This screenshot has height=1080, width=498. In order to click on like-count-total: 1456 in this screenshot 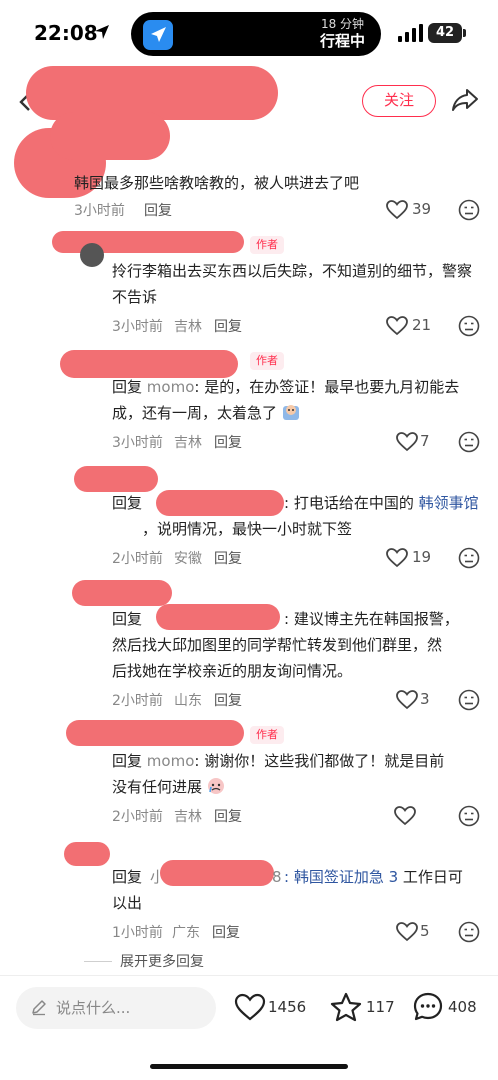, I will do `click(287, 1007)`.